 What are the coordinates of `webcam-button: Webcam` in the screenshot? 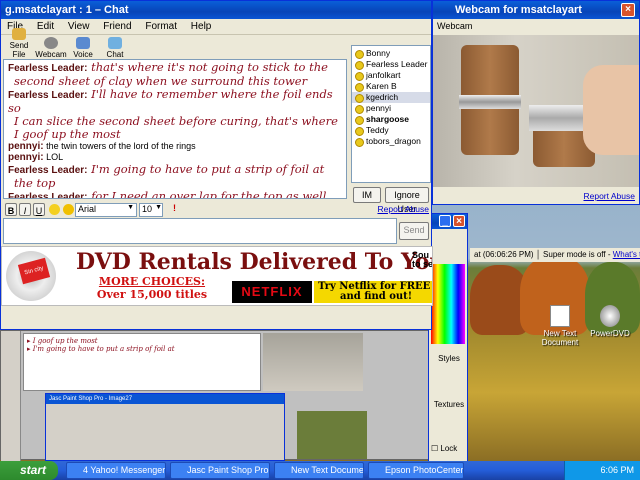 It's located at (51, 48).